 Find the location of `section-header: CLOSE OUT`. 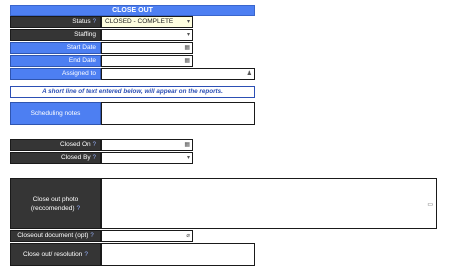

section-header: CLOSE OUT is located at coordinates (132, 10).